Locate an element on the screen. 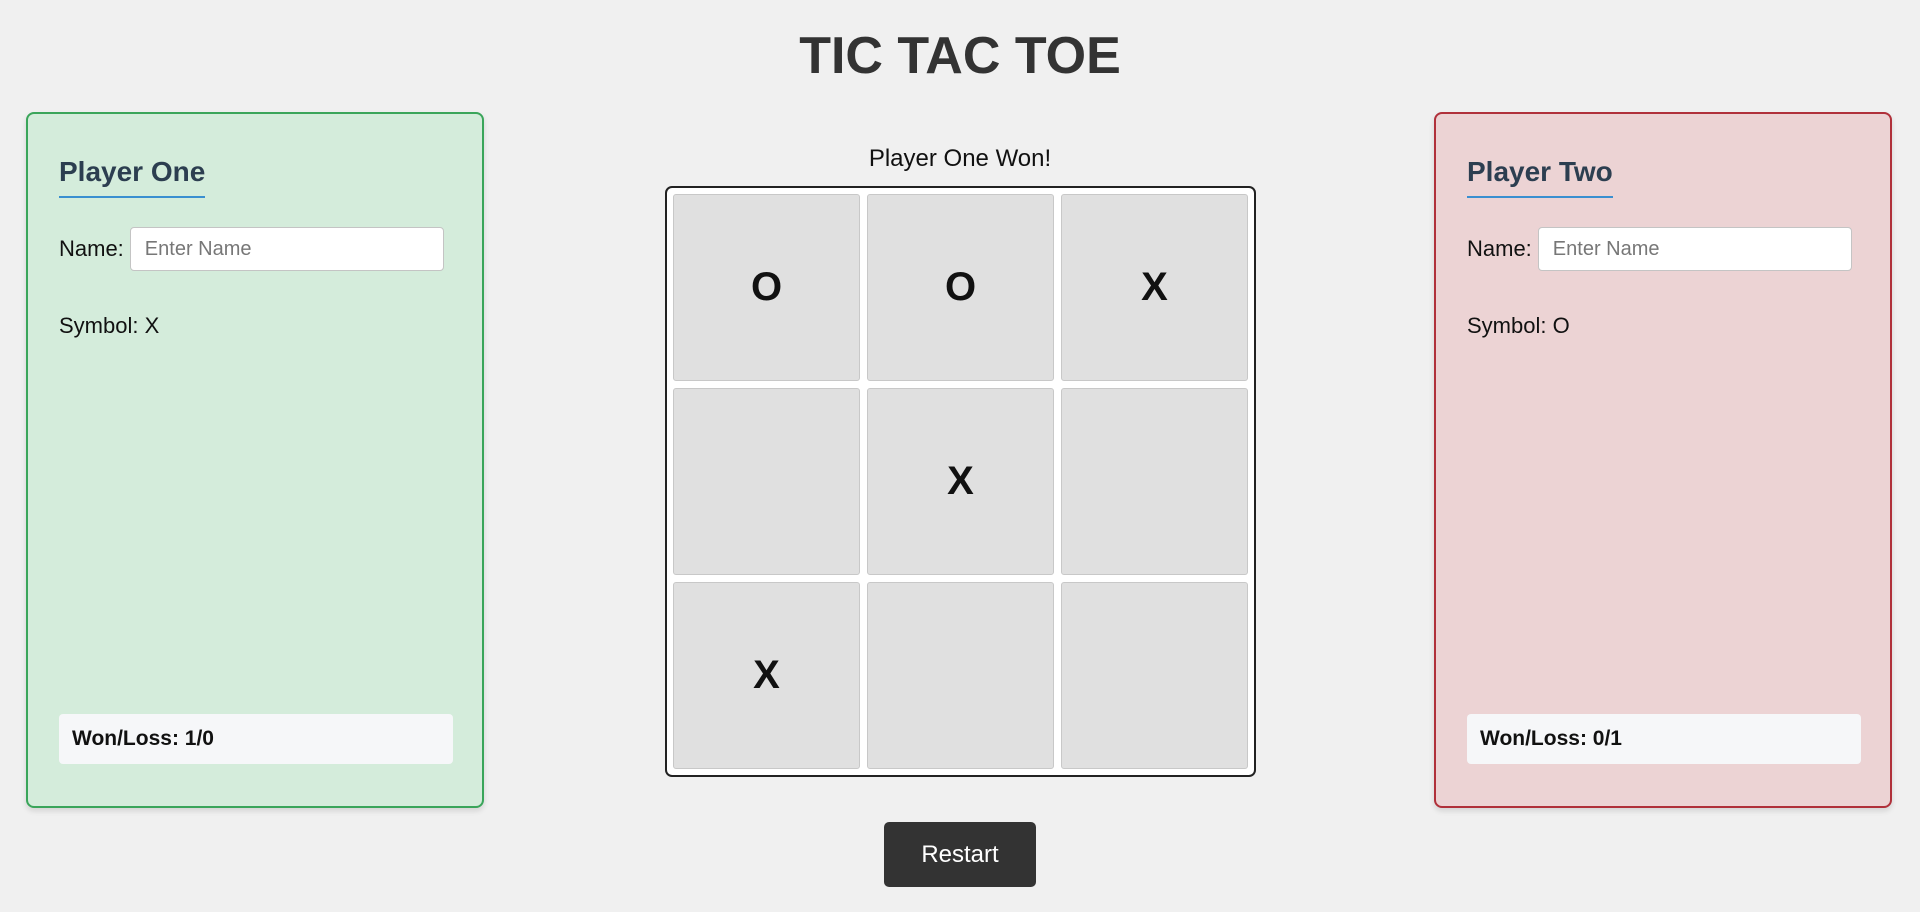  player-two-symbol: Symbol: O is located at coordinates (1518, 325).